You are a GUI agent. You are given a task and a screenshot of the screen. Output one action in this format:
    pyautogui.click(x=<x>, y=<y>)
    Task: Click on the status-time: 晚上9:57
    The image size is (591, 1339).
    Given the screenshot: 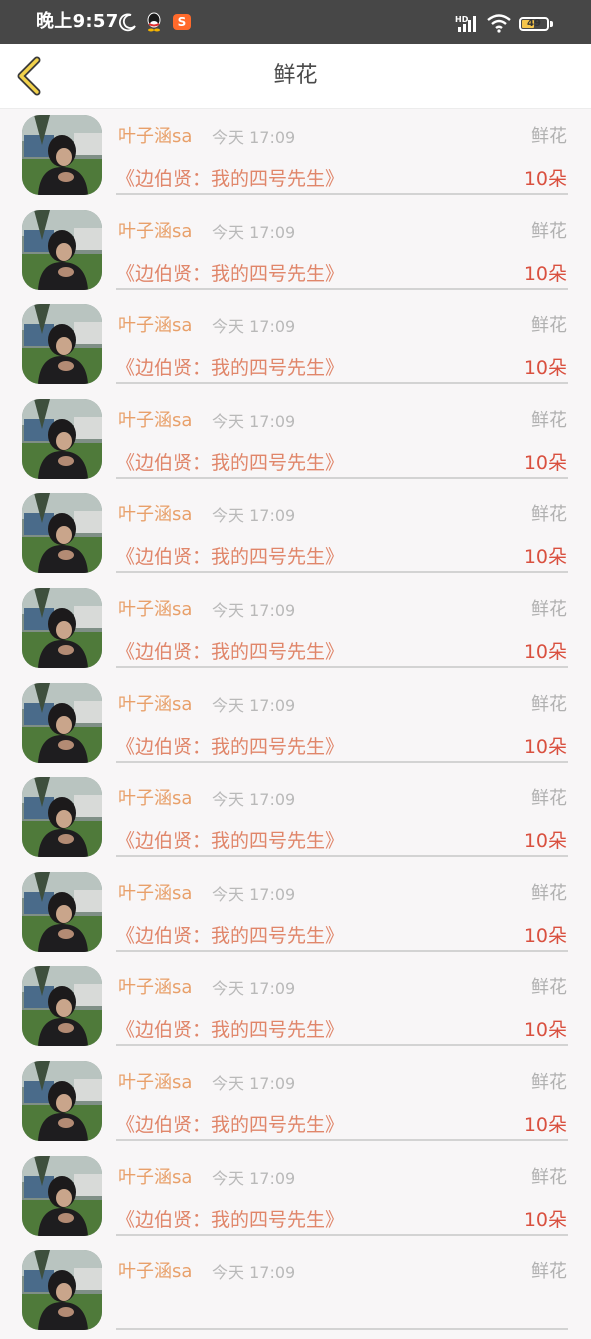 What is the action you would take?
    pyautogui.click(x=77, y=21)
    